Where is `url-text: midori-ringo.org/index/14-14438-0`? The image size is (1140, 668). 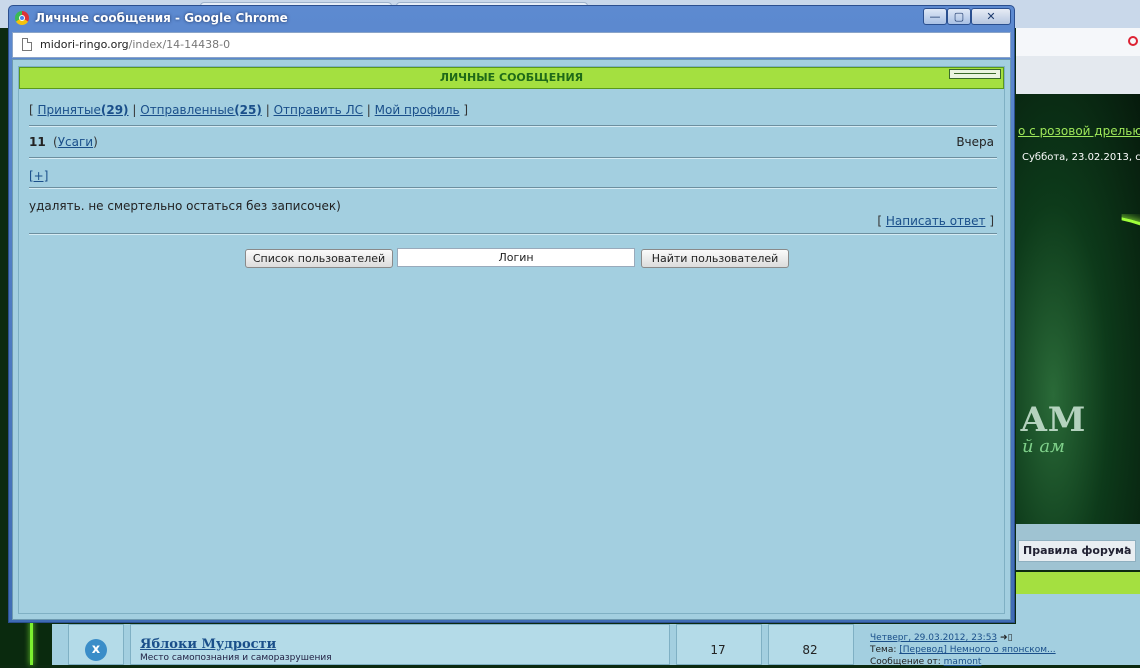 url-text: midori-ringo.org/index/14-14438-0 is located at coordinates (135, 44).